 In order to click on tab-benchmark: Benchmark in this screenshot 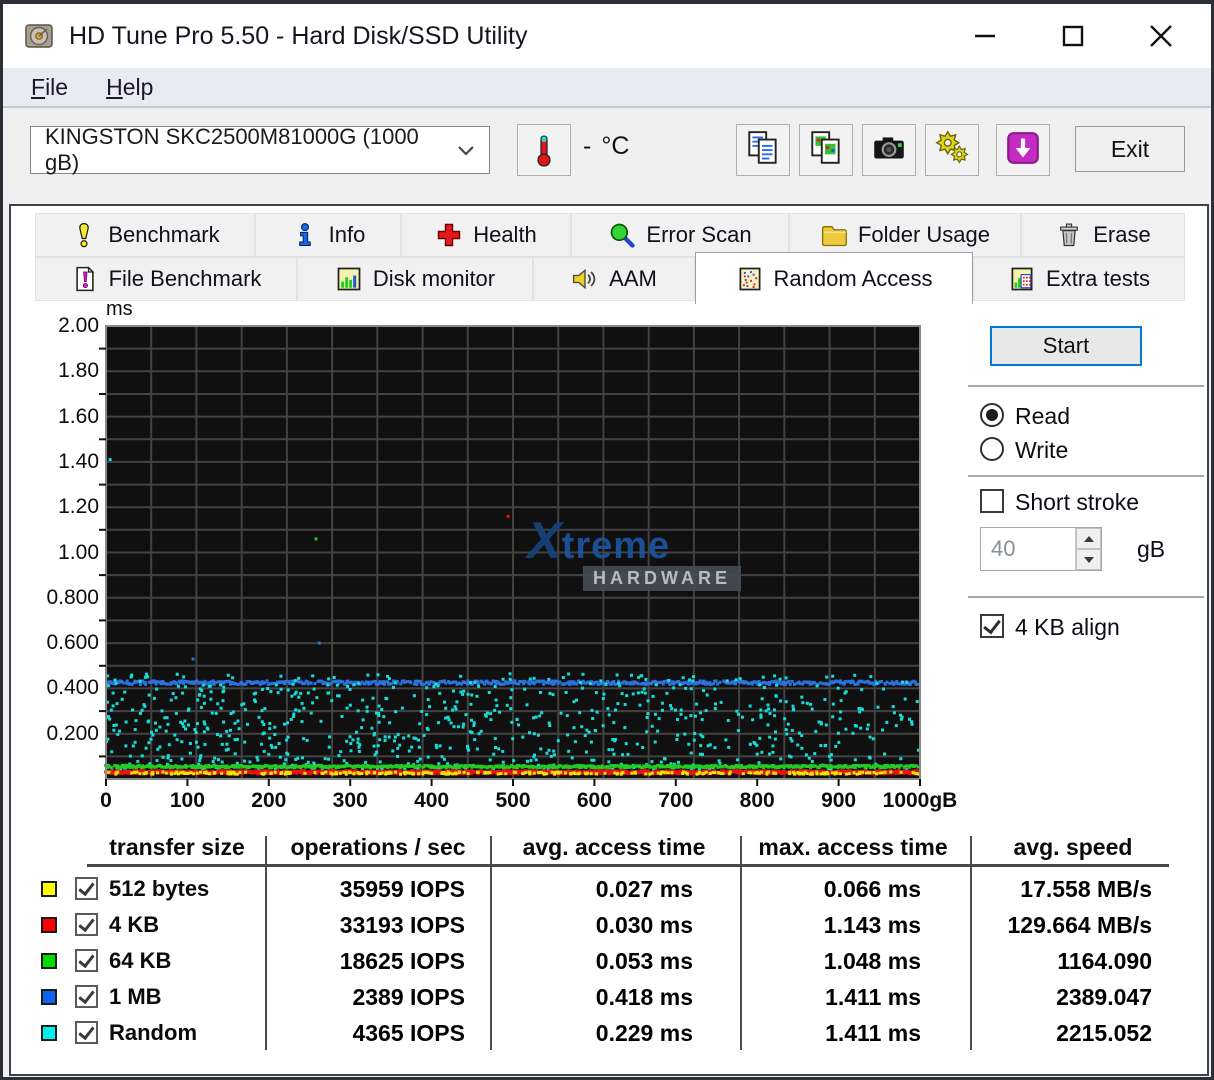, I will do `click(145, 235)`.